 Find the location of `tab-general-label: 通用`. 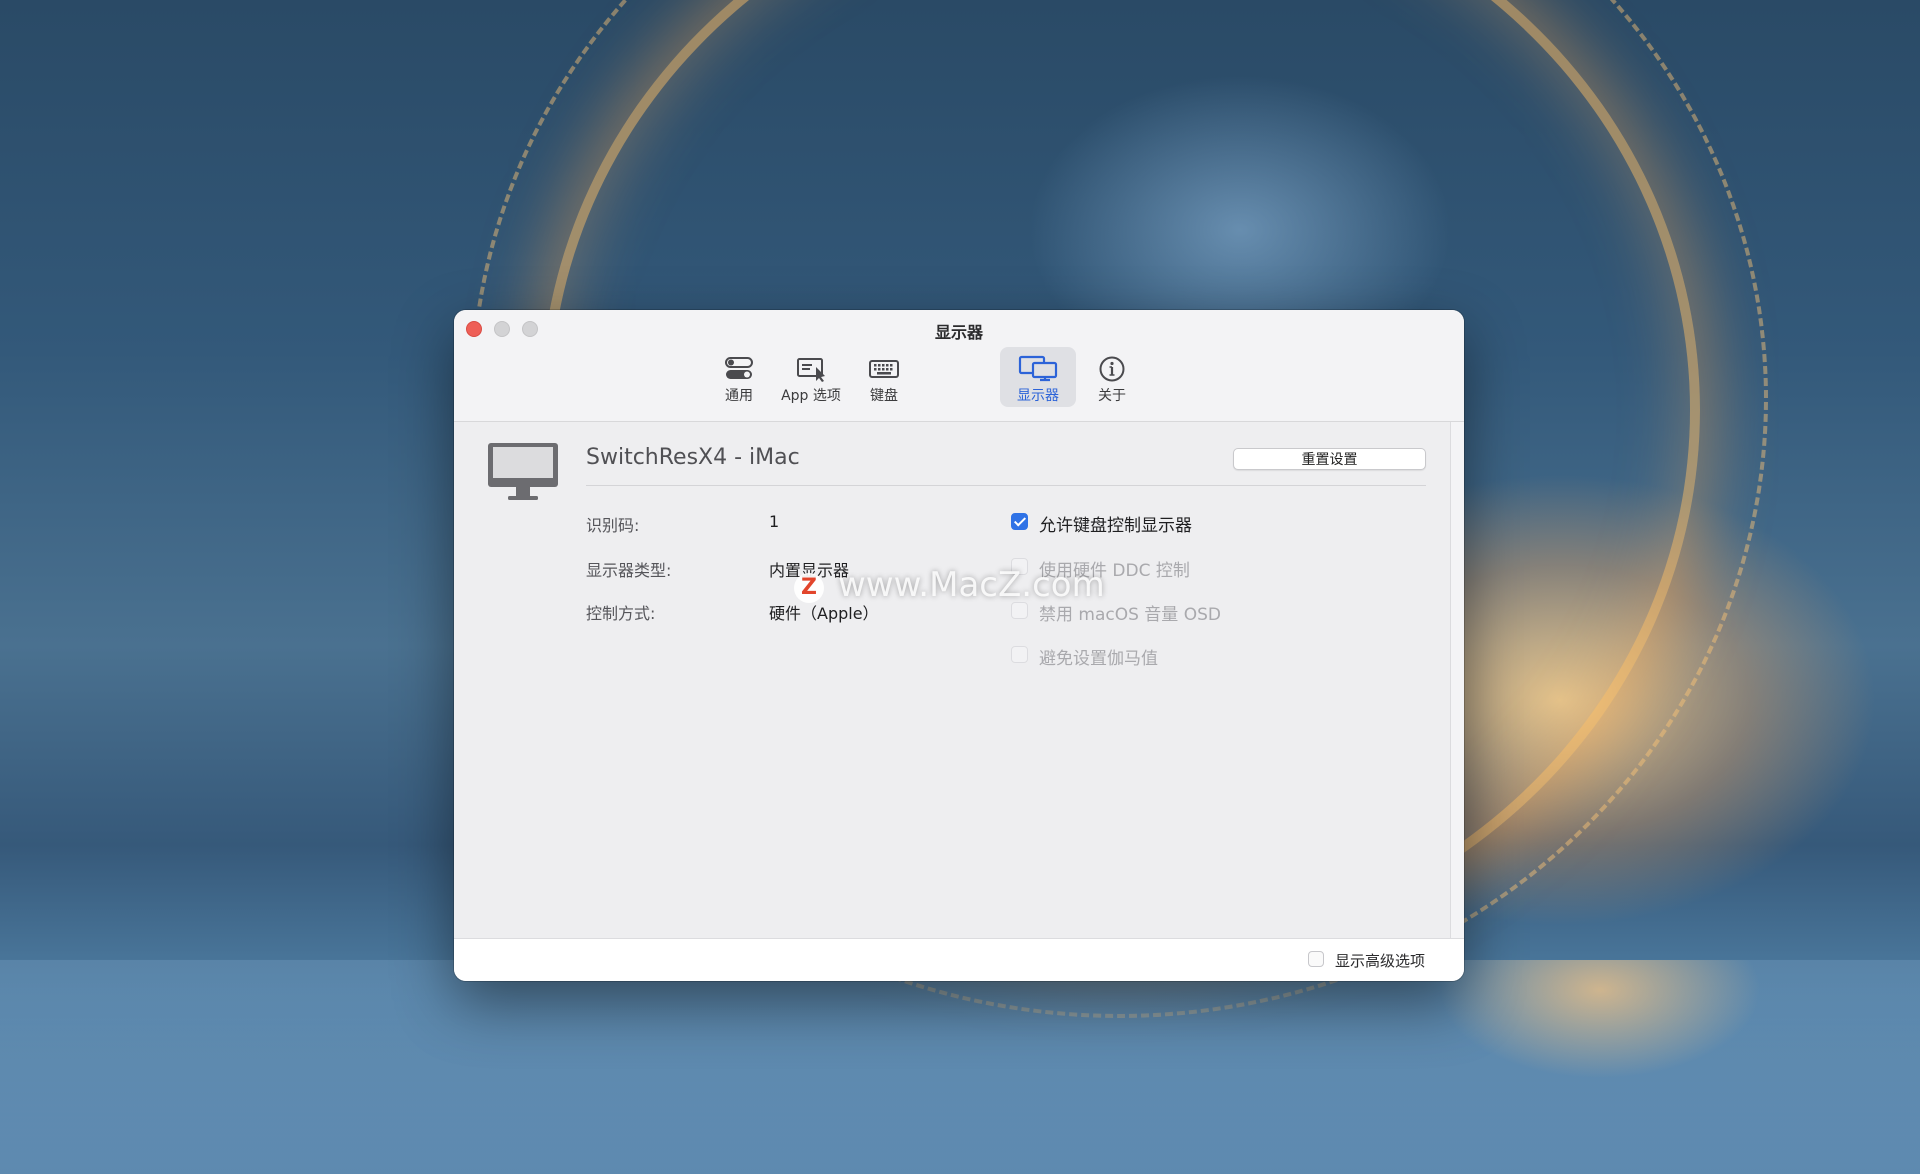

tab-general-label: 通用 is located at coordinates (739, 396).